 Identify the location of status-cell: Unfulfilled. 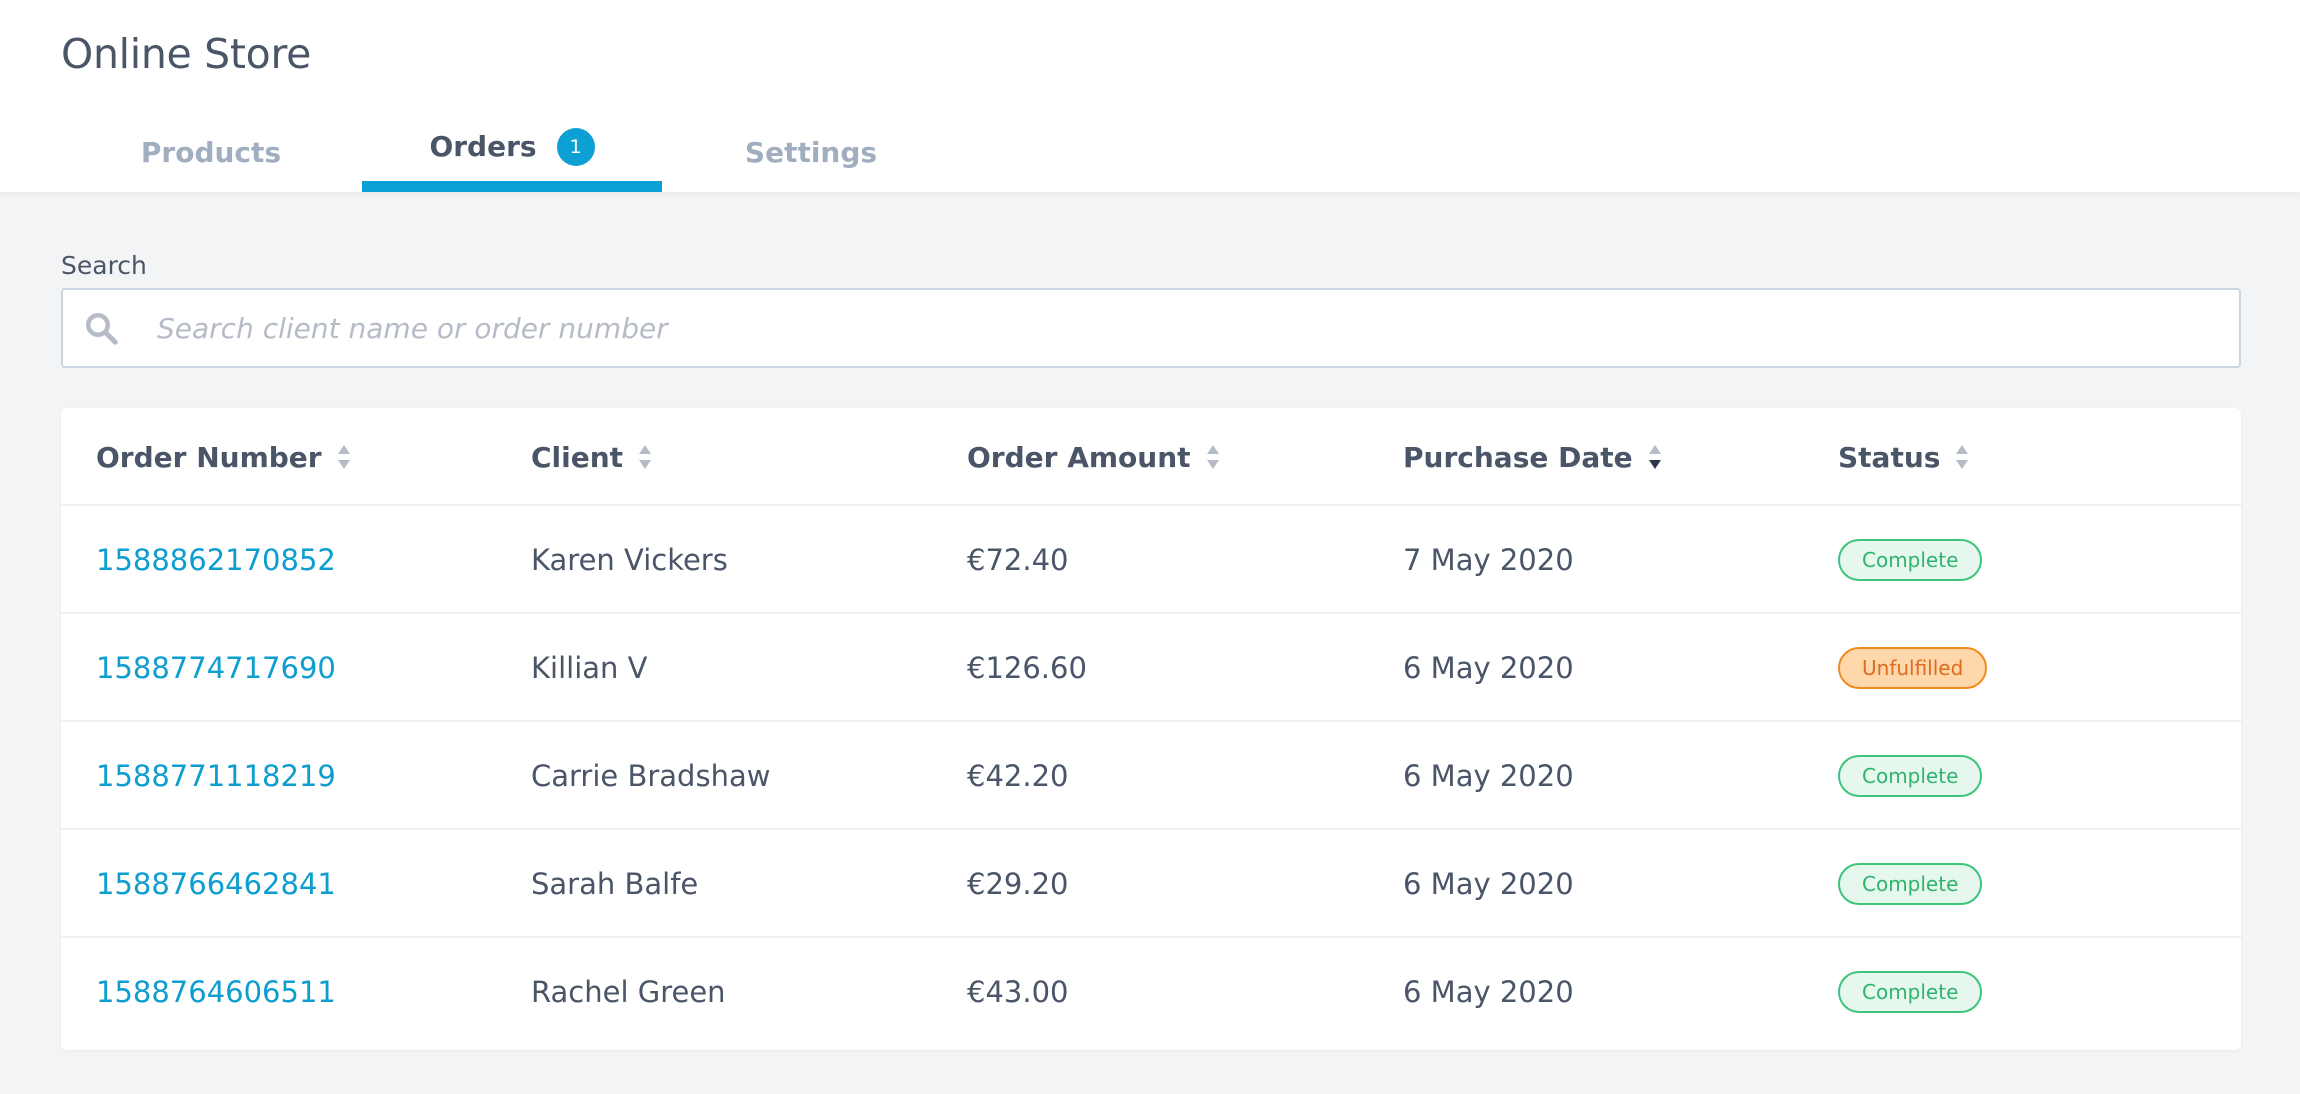
(1913, 668).